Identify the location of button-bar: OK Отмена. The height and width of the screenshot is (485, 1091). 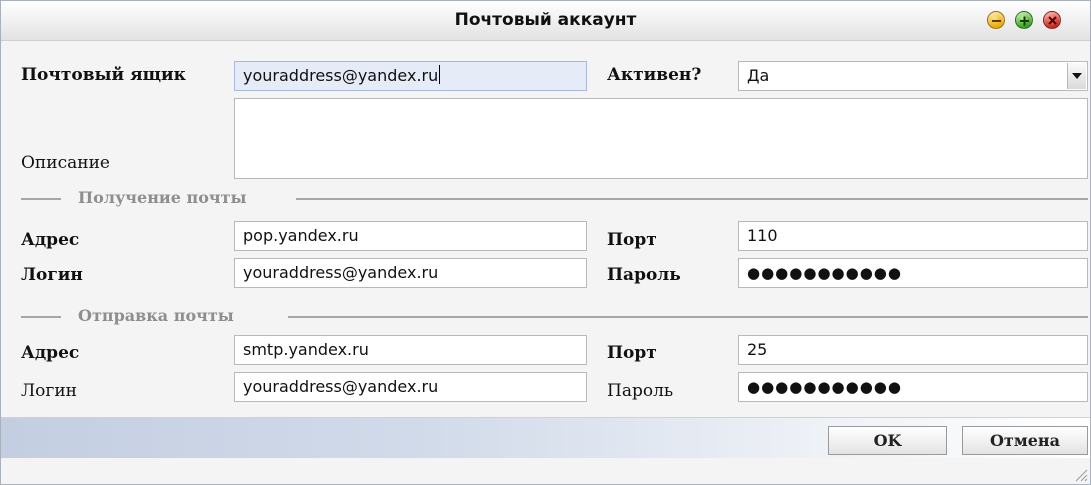
(545, 438).